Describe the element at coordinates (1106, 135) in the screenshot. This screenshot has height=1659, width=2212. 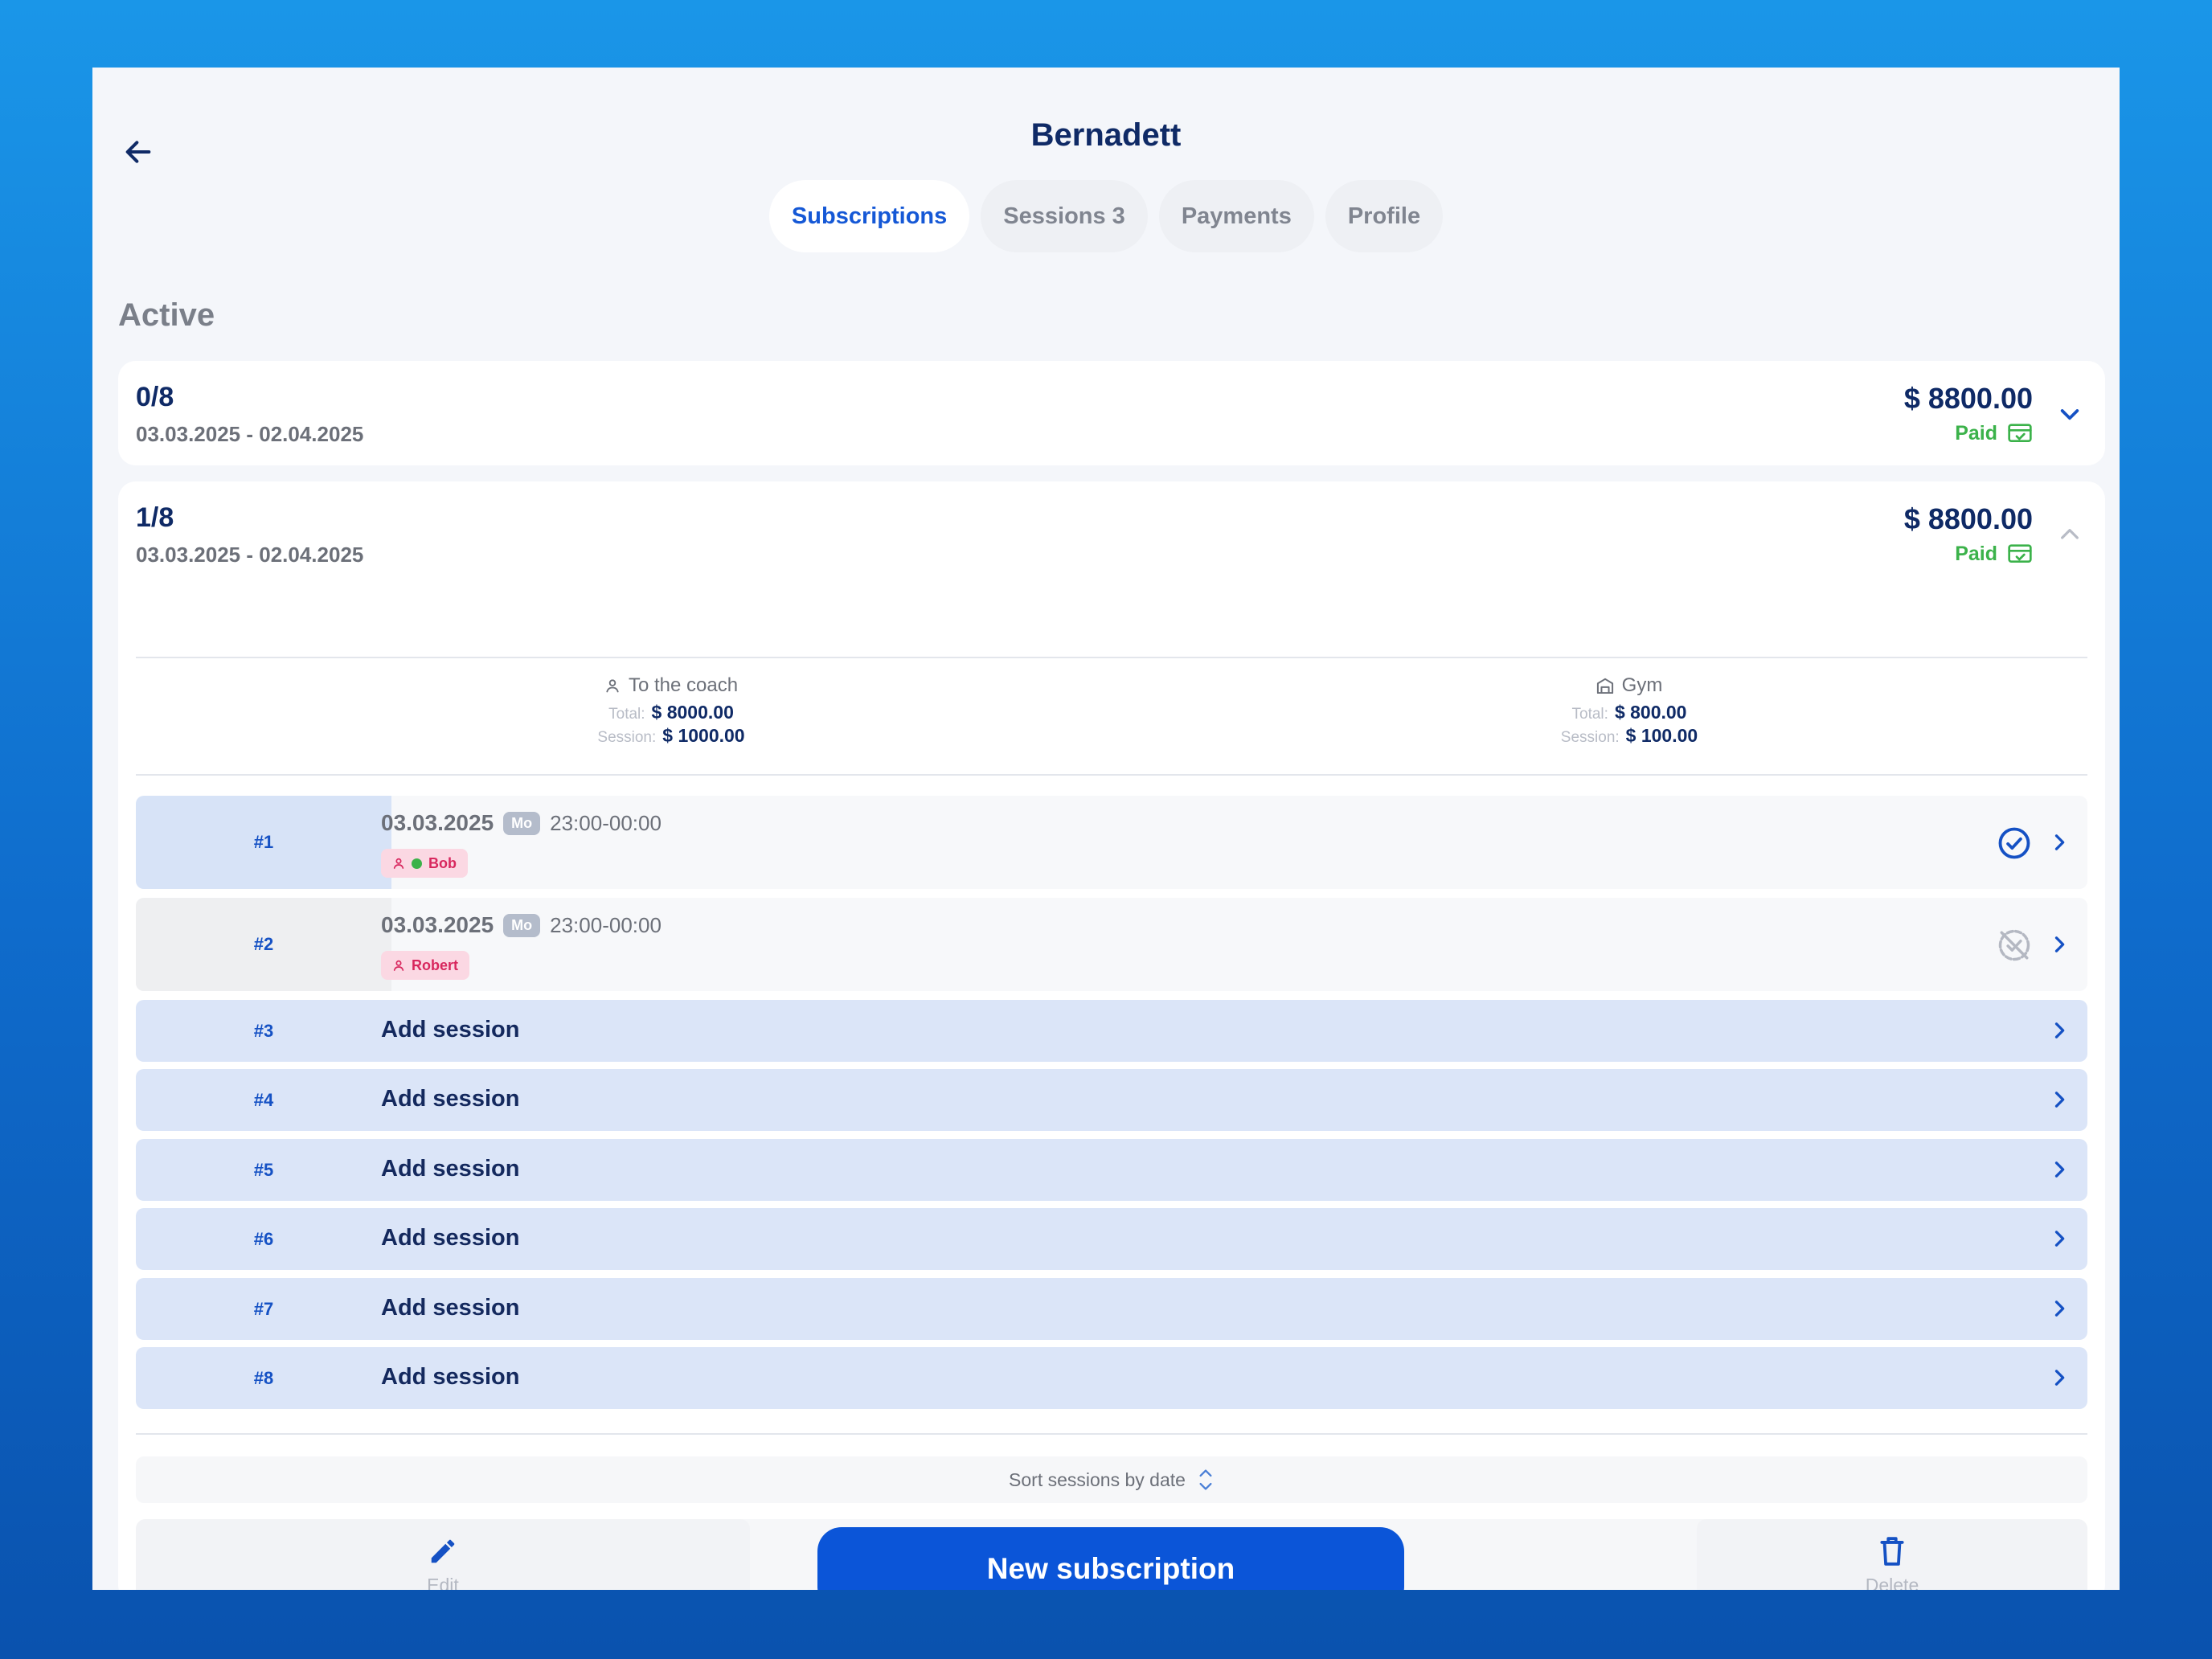
I see `page-title: Bernadett` at that location.